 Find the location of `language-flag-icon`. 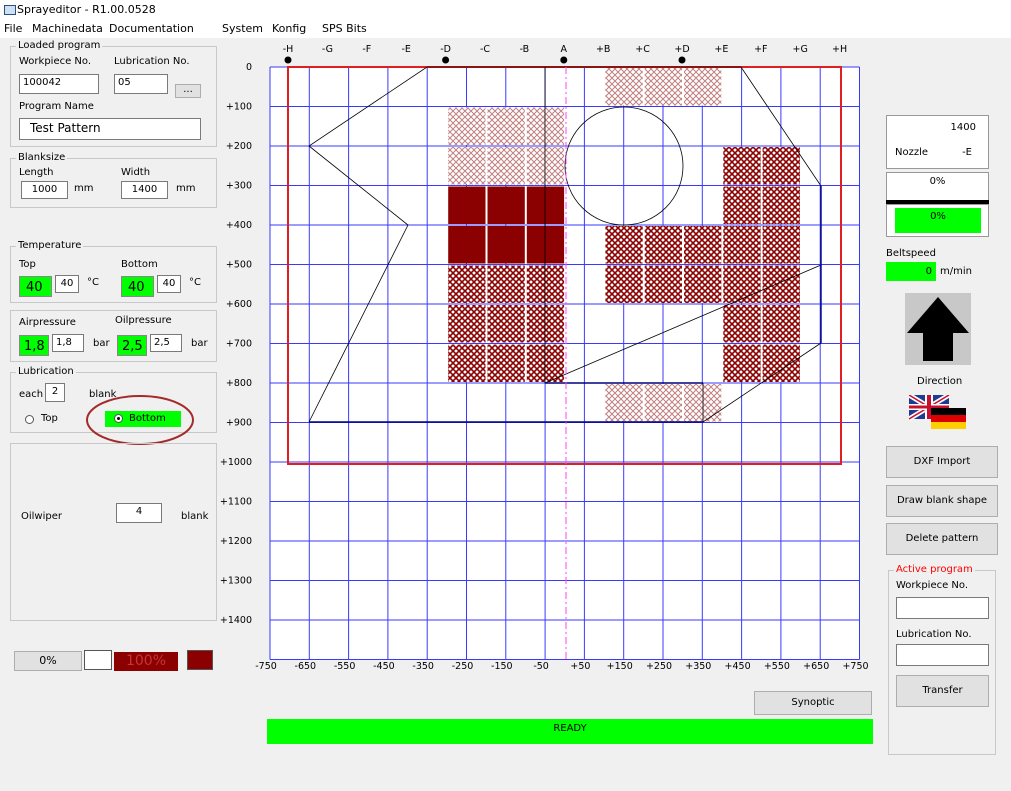

language-flag-icon is located at coordinates (937, 412).